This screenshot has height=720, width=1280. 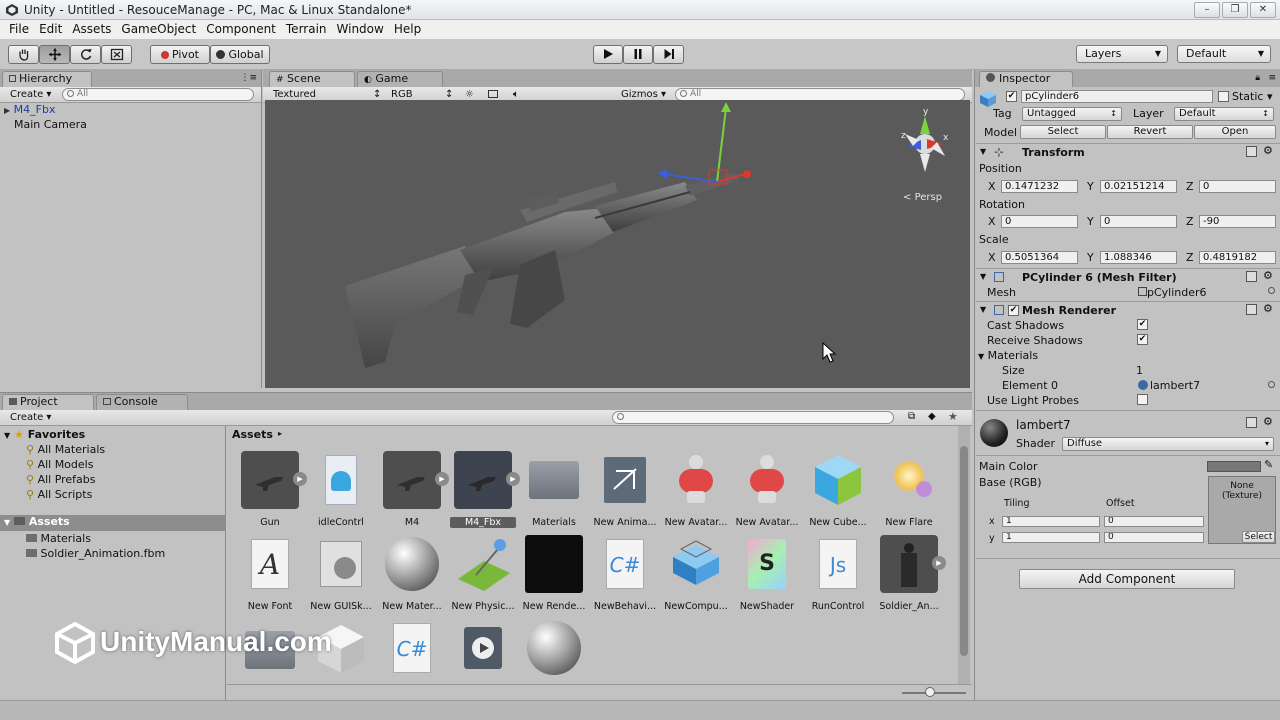 I want to click on asset-idlecontrl: idleContrl, so click(x=341, y=489).